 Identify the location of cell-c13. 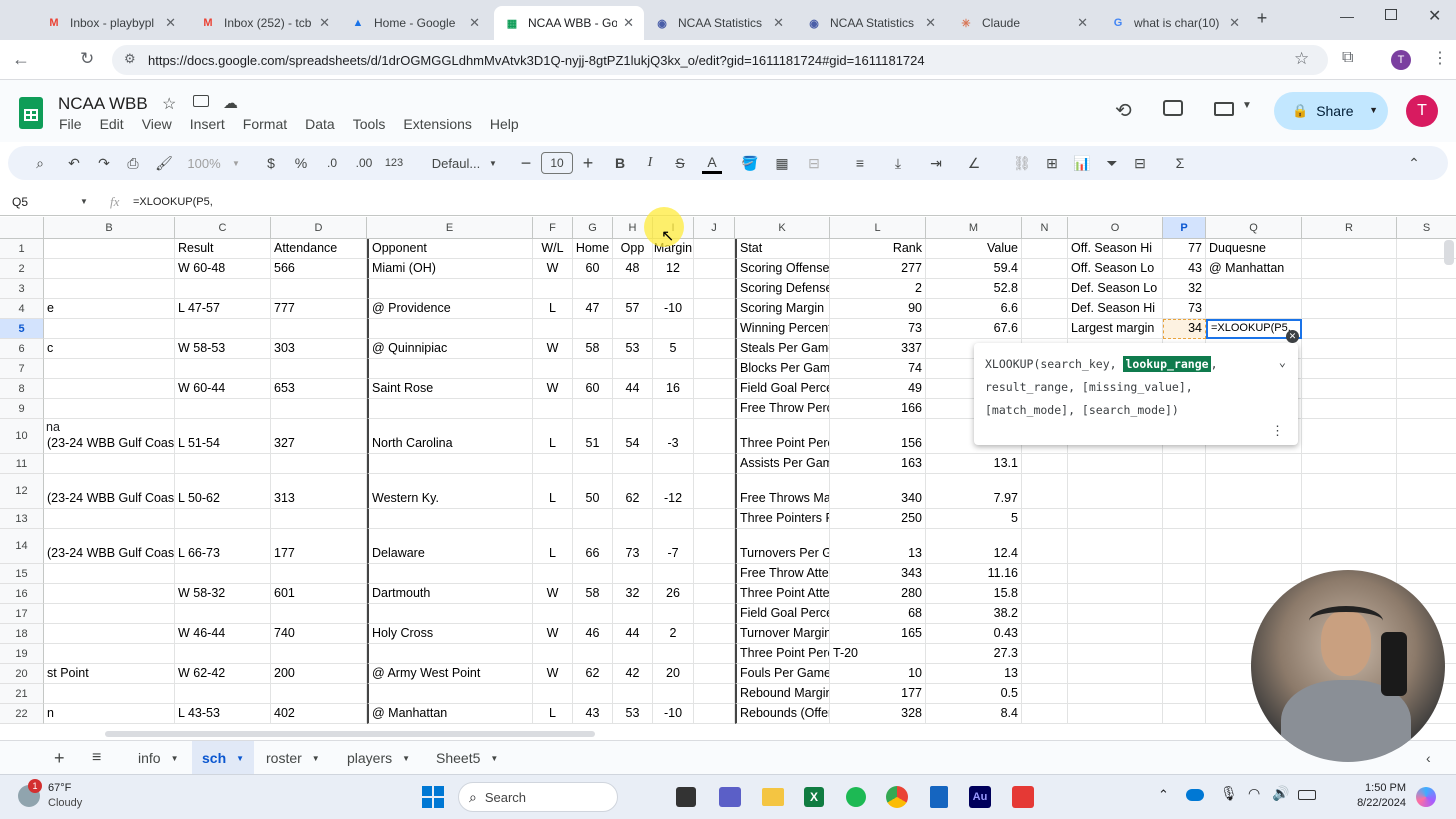
(223, 519).